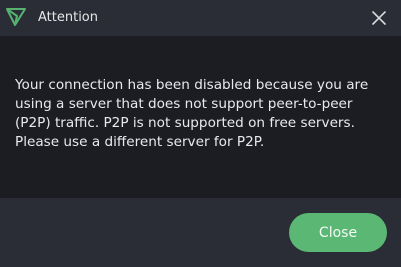 This screenshot has height=267, width=401. What do you see at coordinates (16, 17) in the screenshot?
I see `protonvpn-logo-icon` at bounding box center [16, 17].